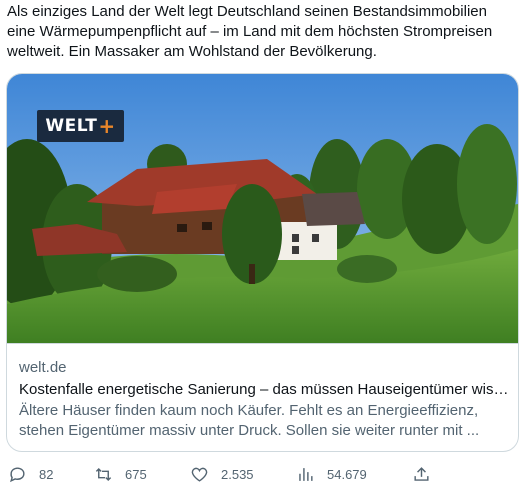 Image resolution: width=523 pixels, height=497 pixels. I want to click on heart-icon, so click(199, 474).